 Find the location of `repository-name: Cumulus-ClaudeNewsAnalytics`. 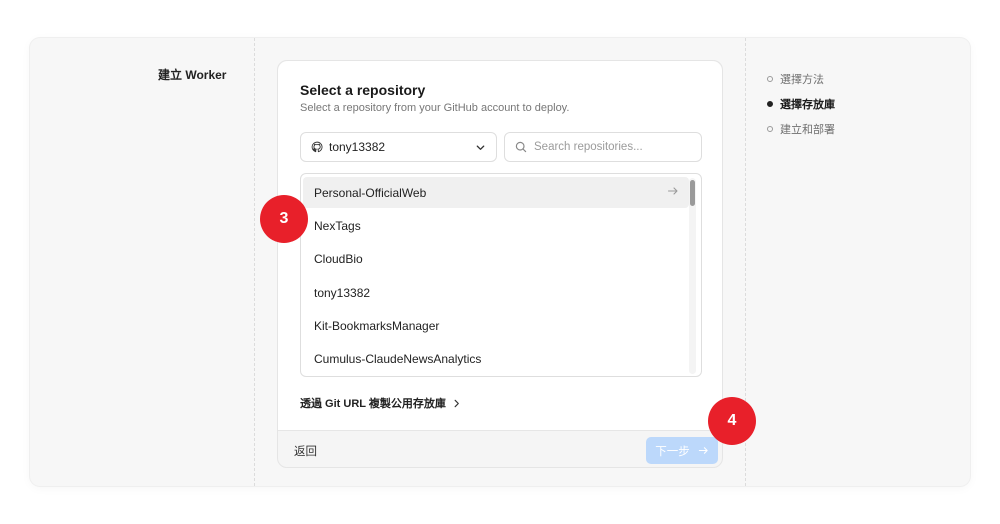

repository-name: Cumulus-ClaudeNewsAnalytics is located at coordinates (398, 358).